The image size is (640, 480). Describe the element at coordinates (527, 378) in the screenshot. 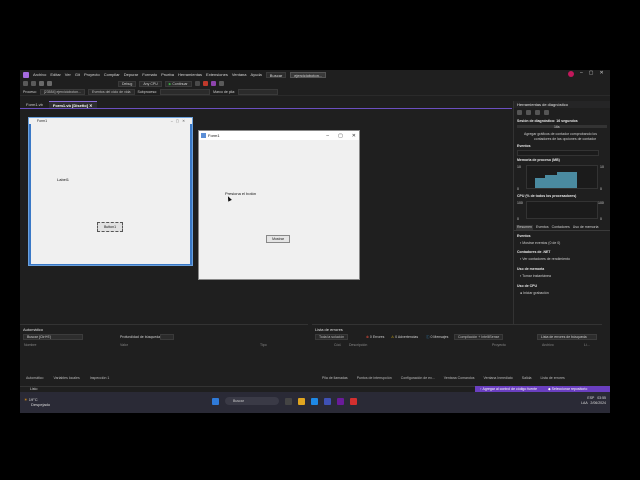

I see `tab-output: Salida` at that location.